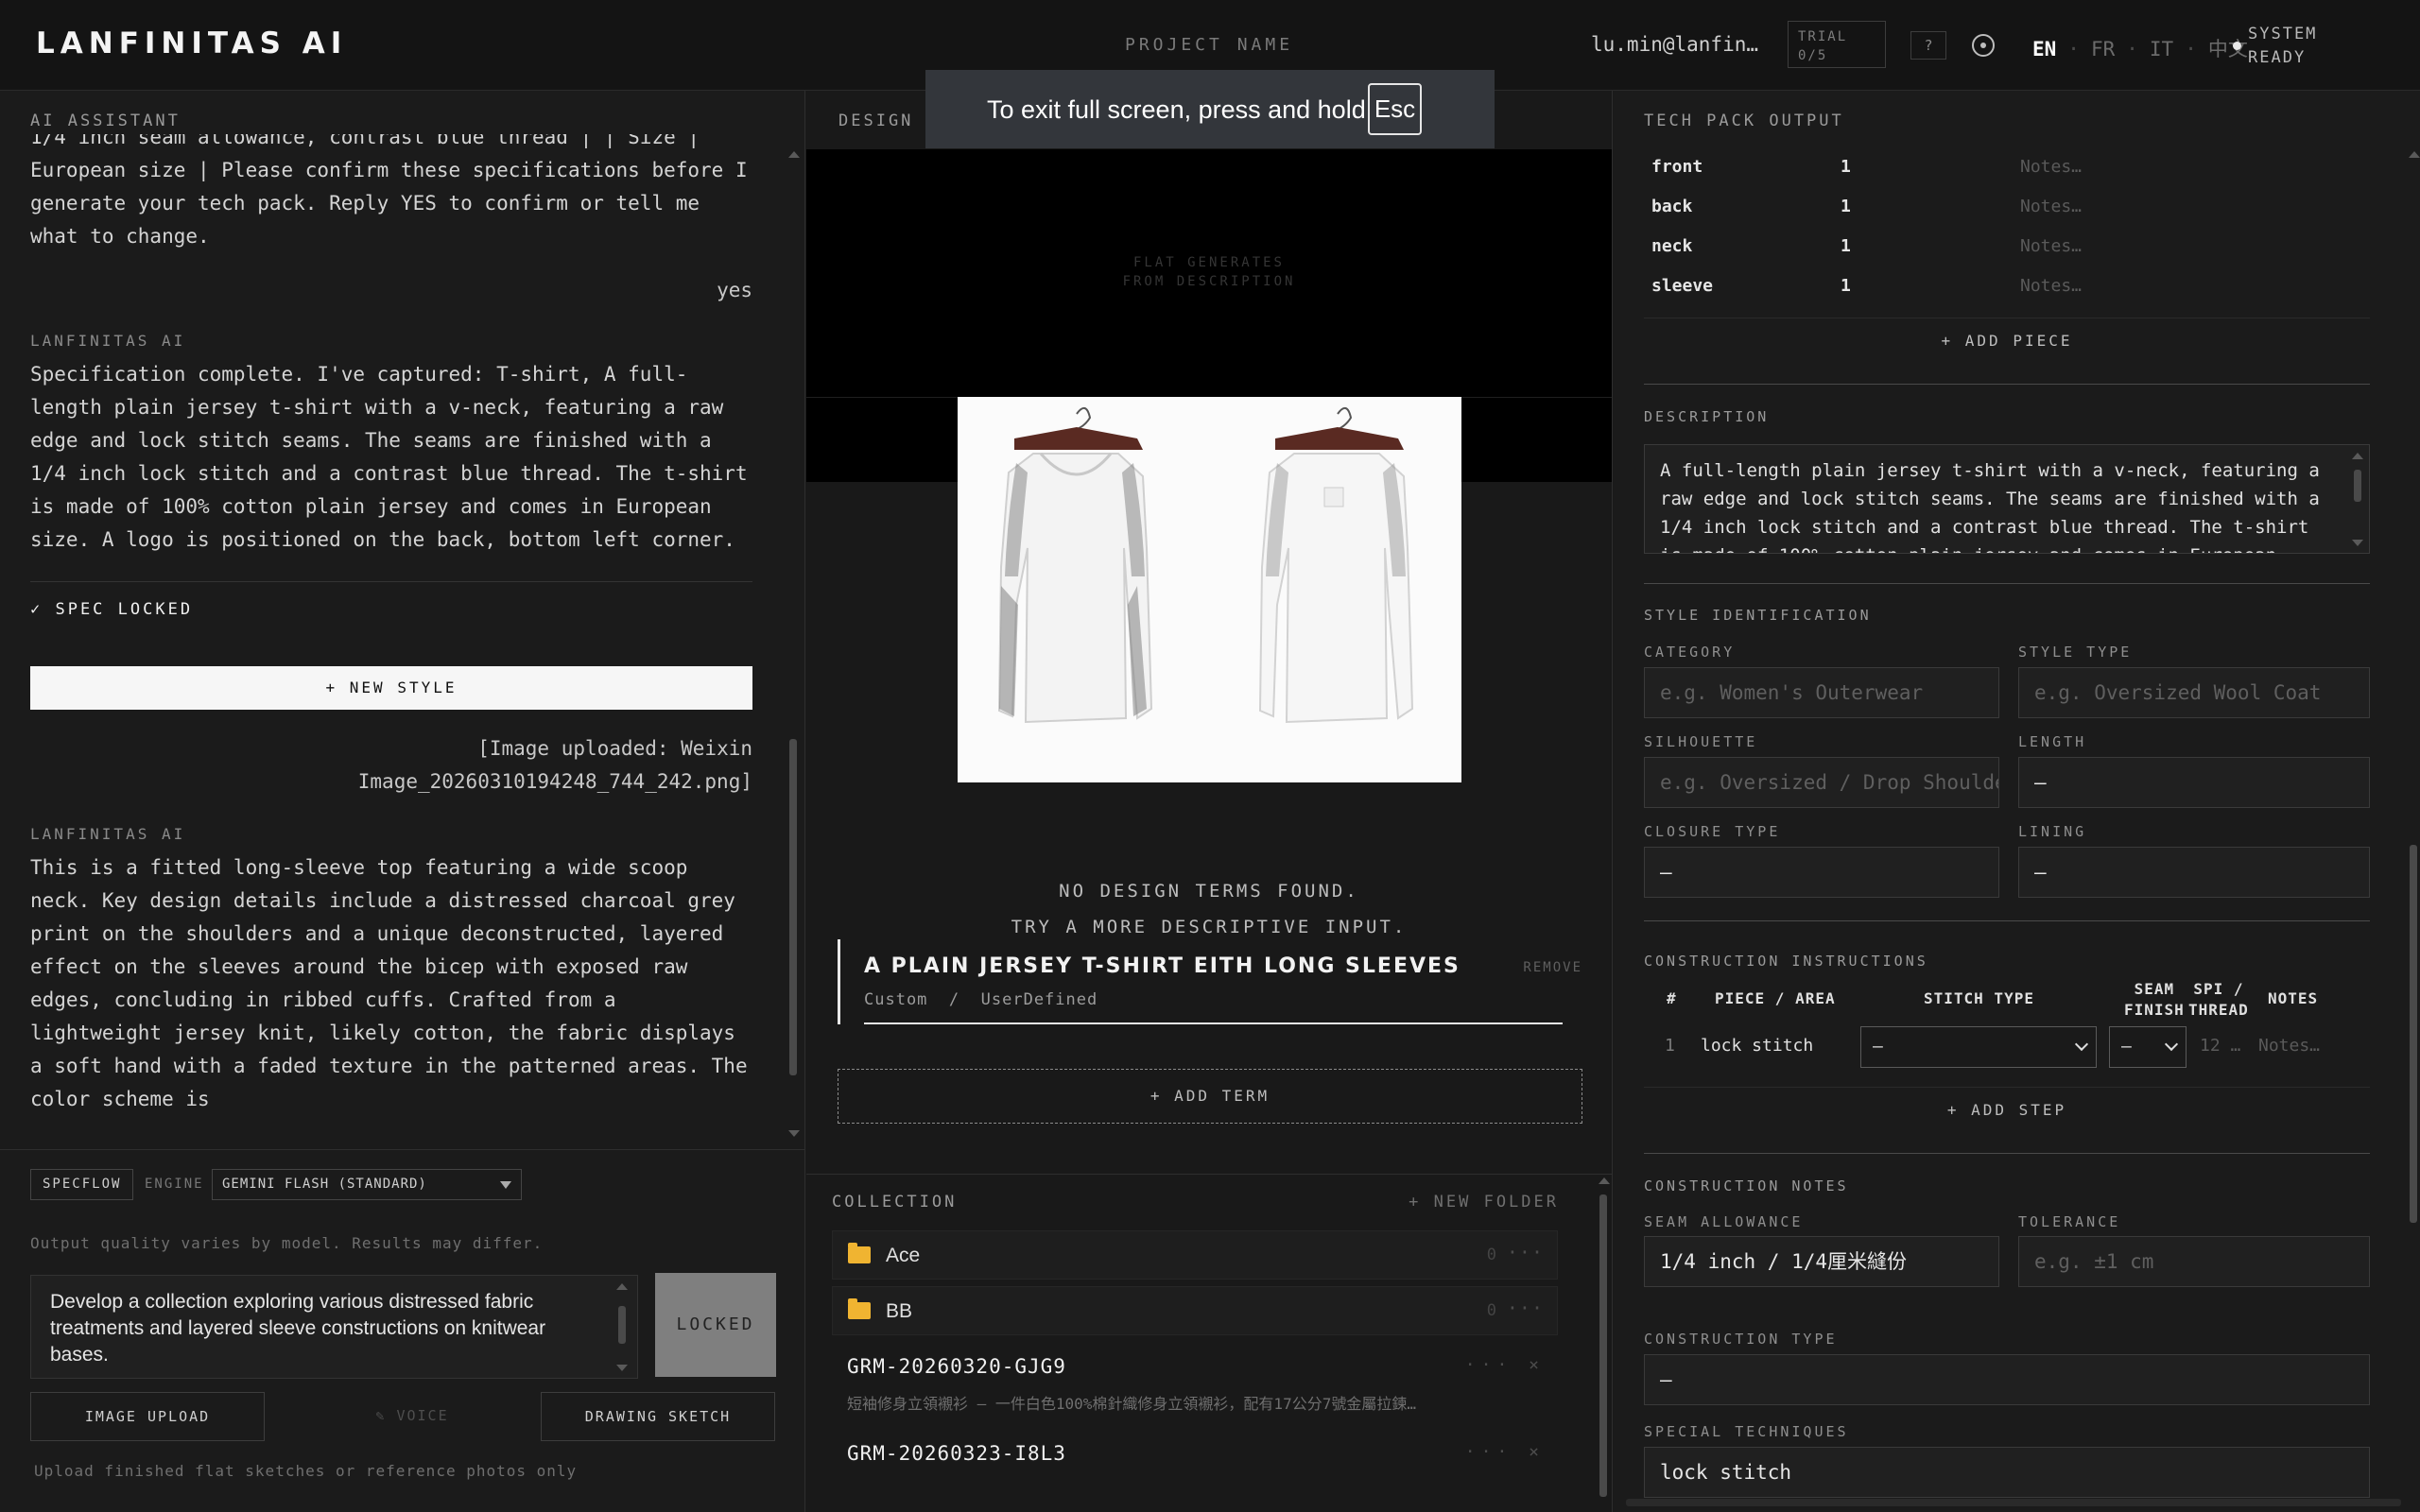 The image size is (2420, 1512). Describe the element at coordinates (1837, 44) in the screenshot. I see `trial-counter: TRIAL 0/5` at that location.